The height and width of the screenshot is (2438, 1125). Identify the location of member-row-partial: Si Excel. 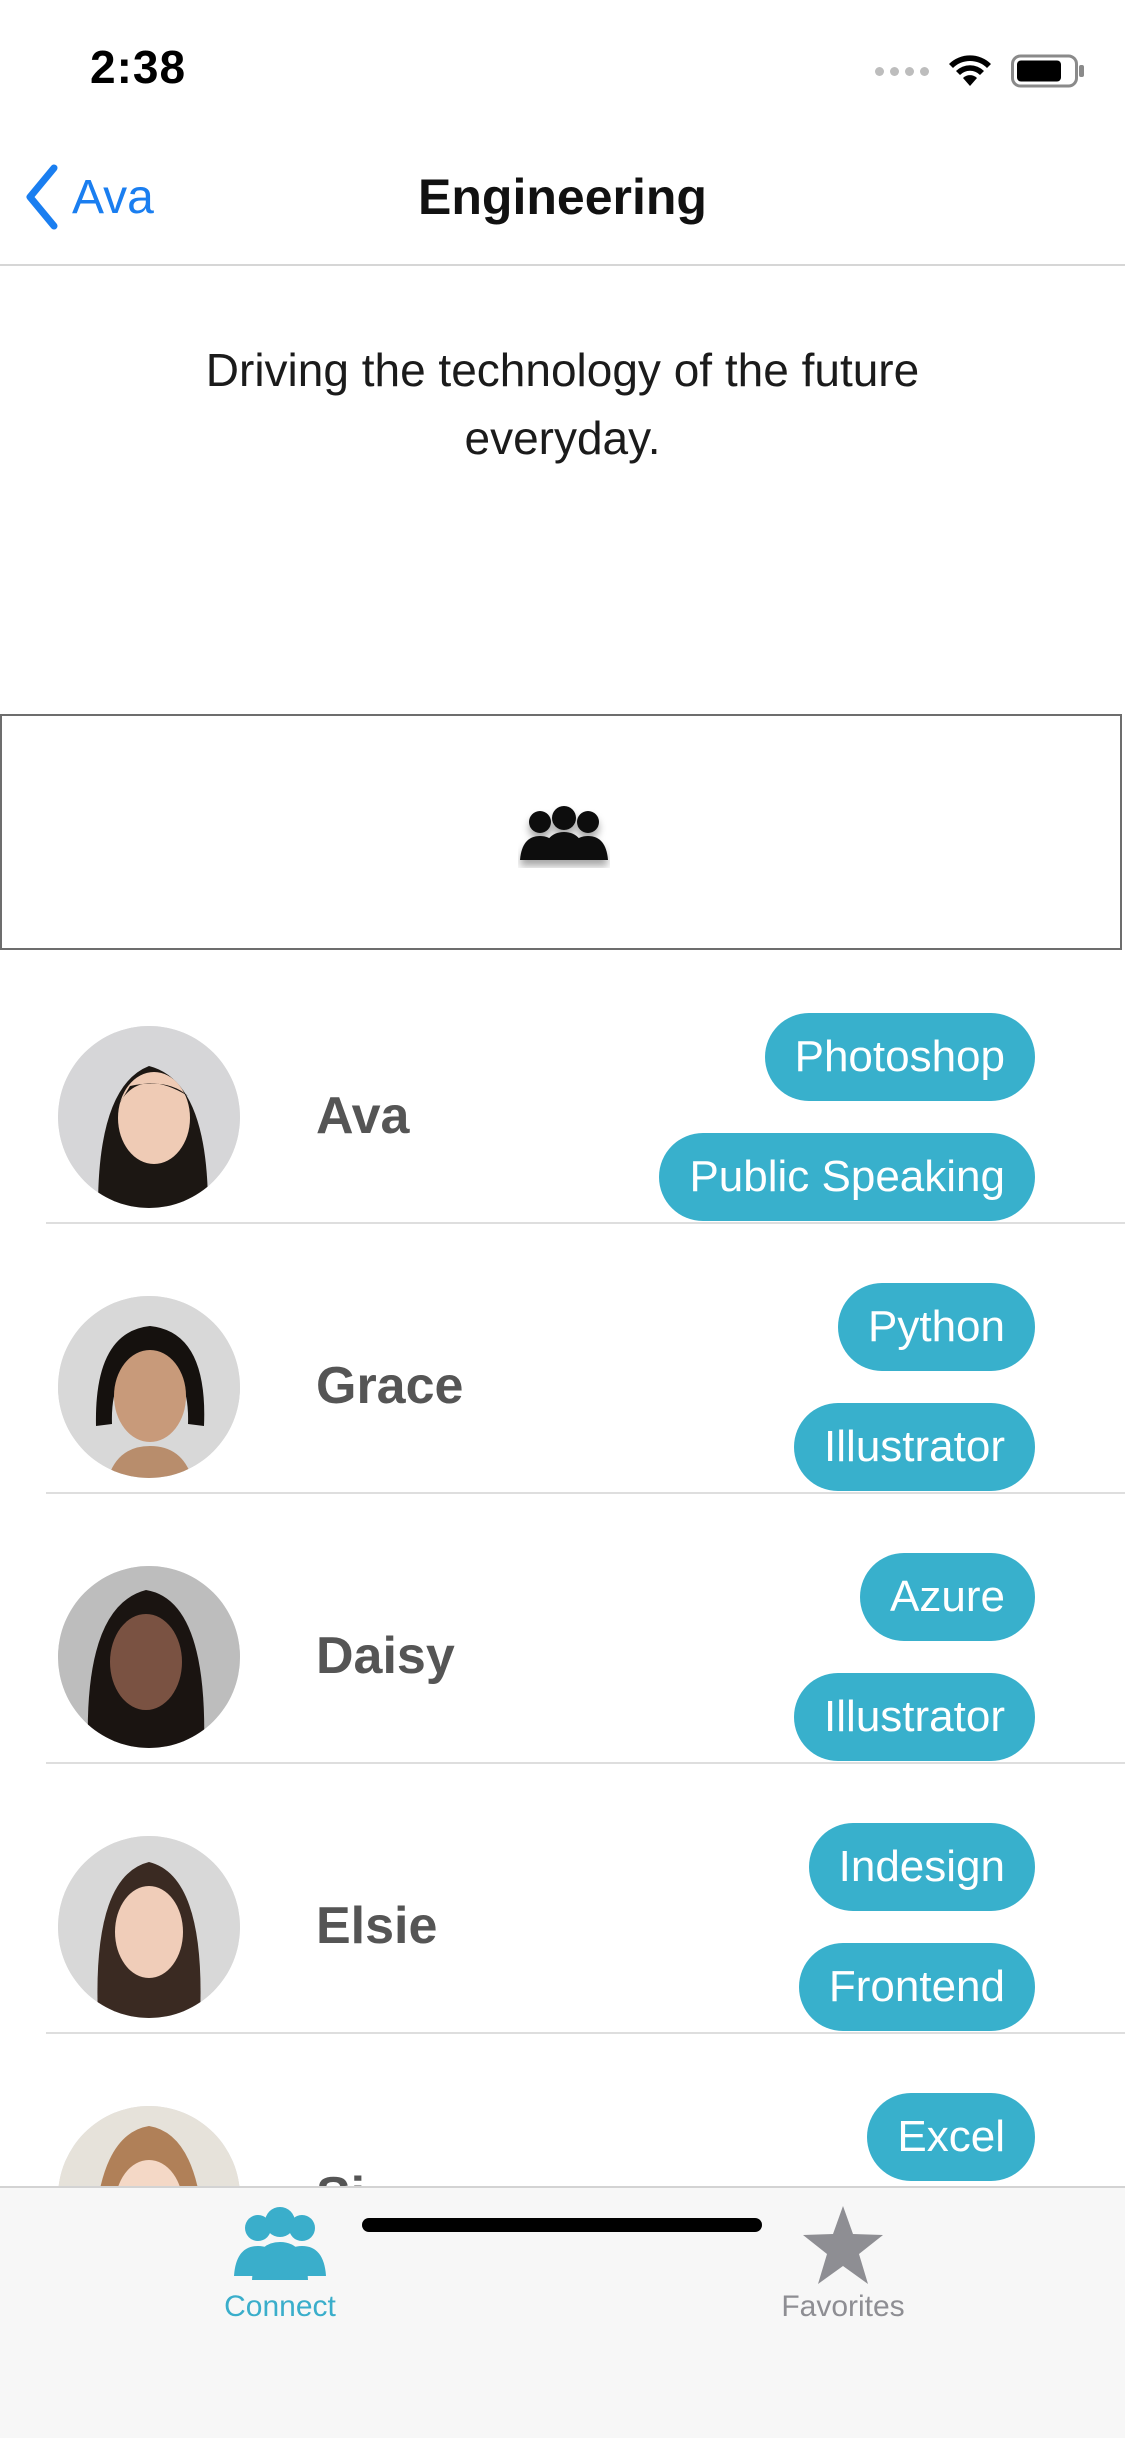
(562, 2110).